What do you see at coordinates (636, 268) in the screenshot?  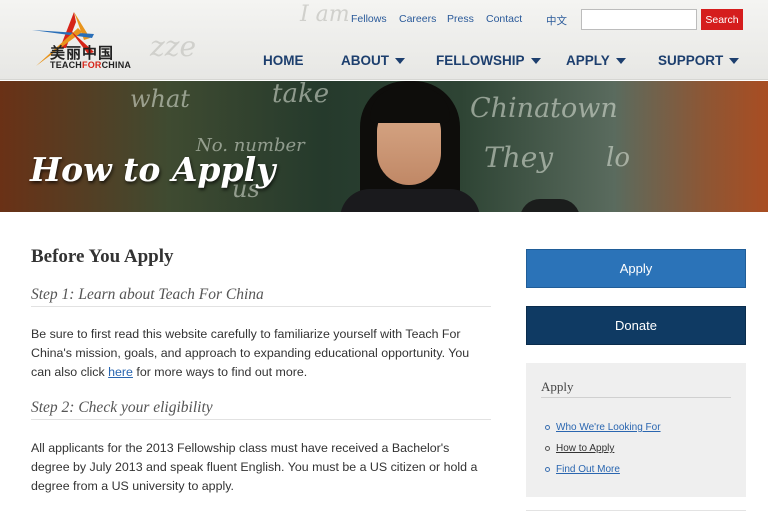 I see `apply-button: Apply` at bounding box center [636, 268].